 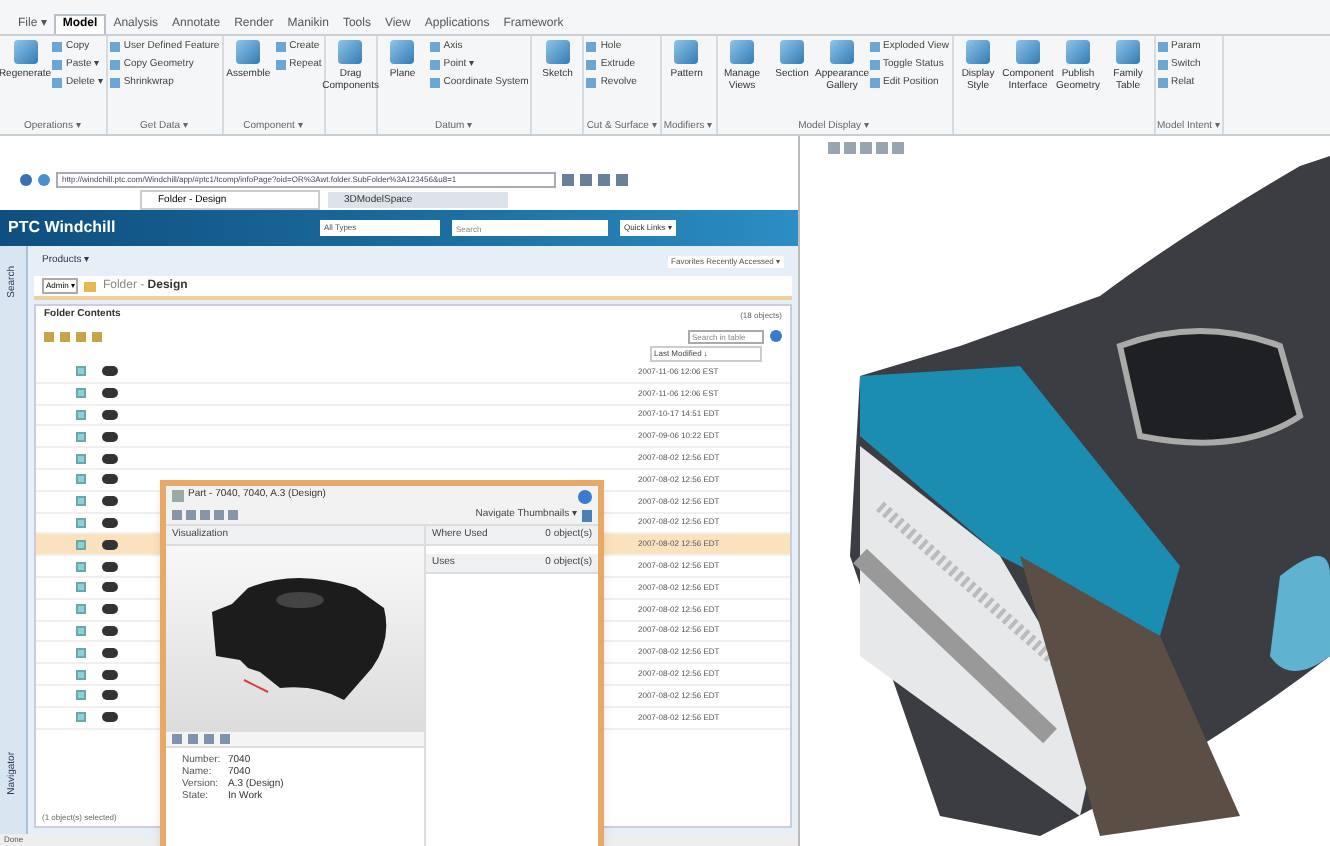 What do you see at coordinates (44, 179) in the screenshot?
I see `refresh-icon` at bounding box center [44, 179].